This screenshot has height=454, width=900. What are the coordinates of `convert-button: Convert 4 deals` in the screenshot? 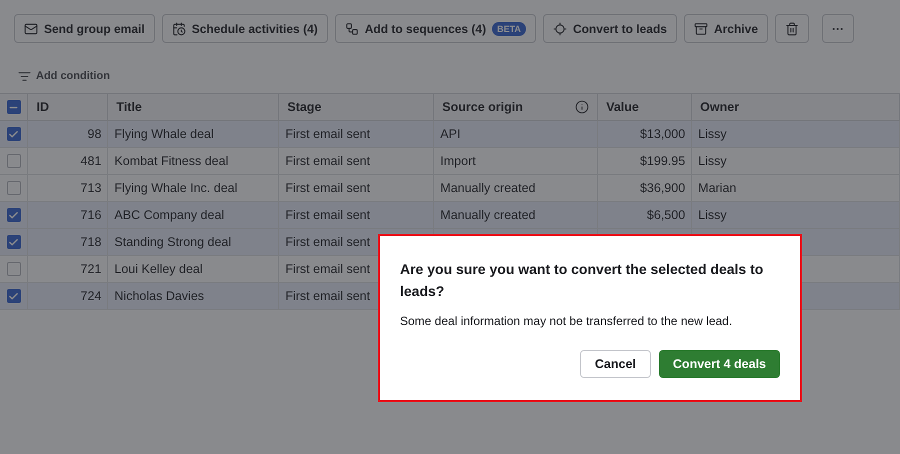 It's located at (719, 364).